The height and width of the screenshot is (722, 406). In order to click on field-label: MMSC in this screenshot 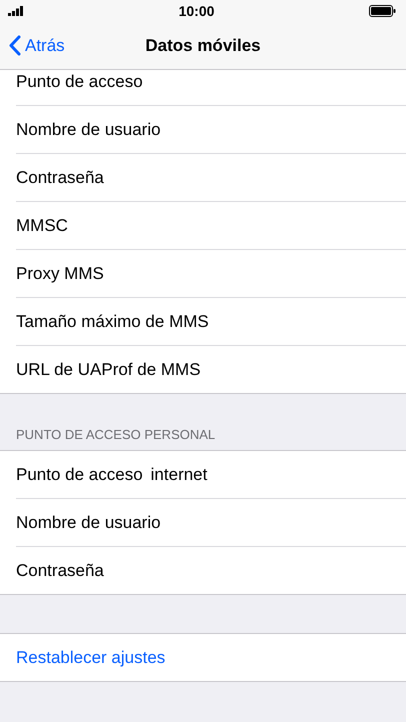, I will do `click(42, 226)`.